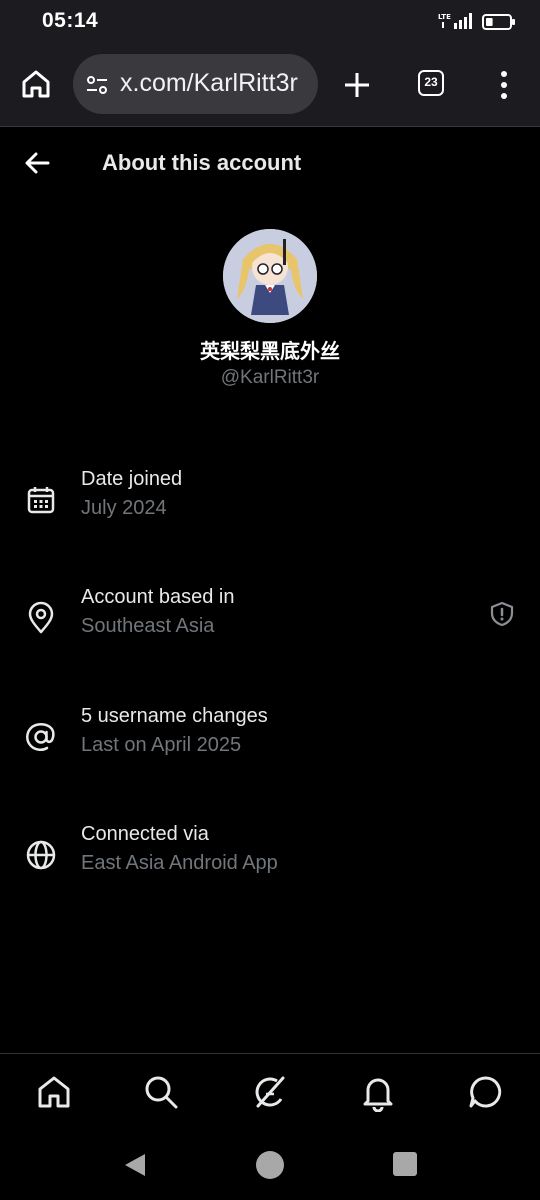 This screenshot has height=1200, width=540. I want to click on tune-icon, so click(97, 85).